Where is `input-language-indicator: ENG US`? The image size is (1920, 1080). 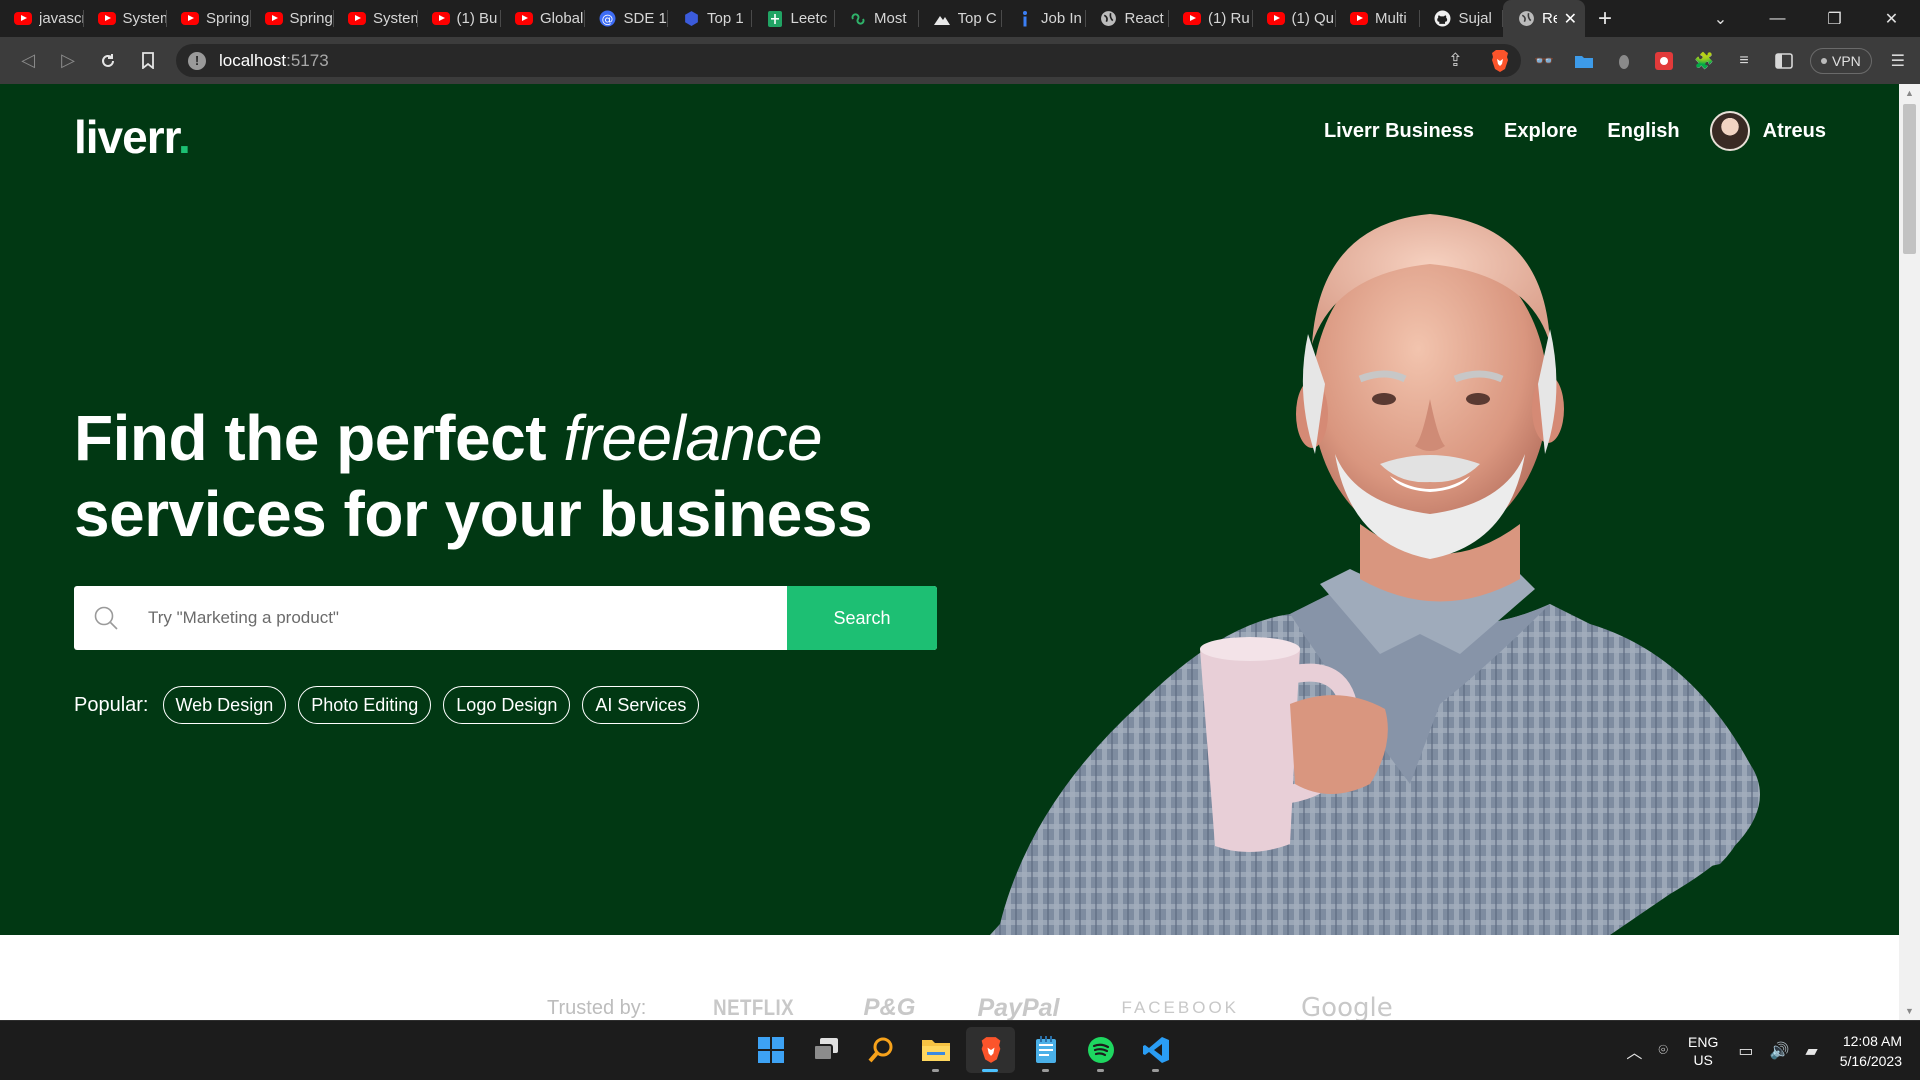
input-language-indicator: ENG US is located at coordinates (1703, 1051).